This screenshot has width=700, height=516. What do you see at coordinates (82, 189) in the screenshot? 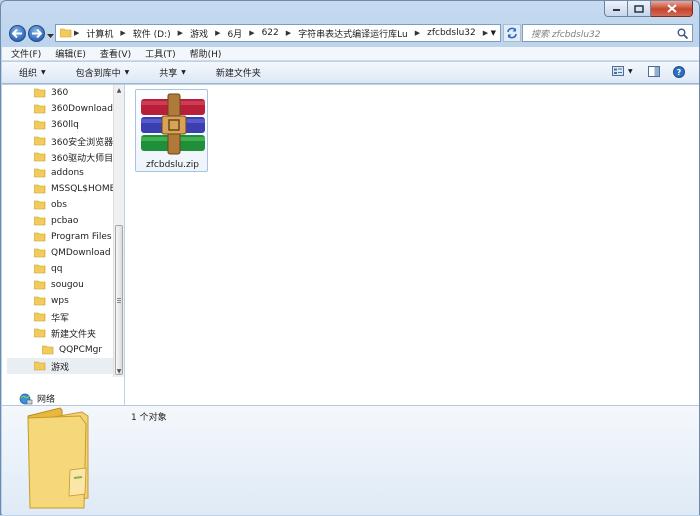
I see `tree-item-label: MSSQL$HOME` at bounding box center [82, 189].